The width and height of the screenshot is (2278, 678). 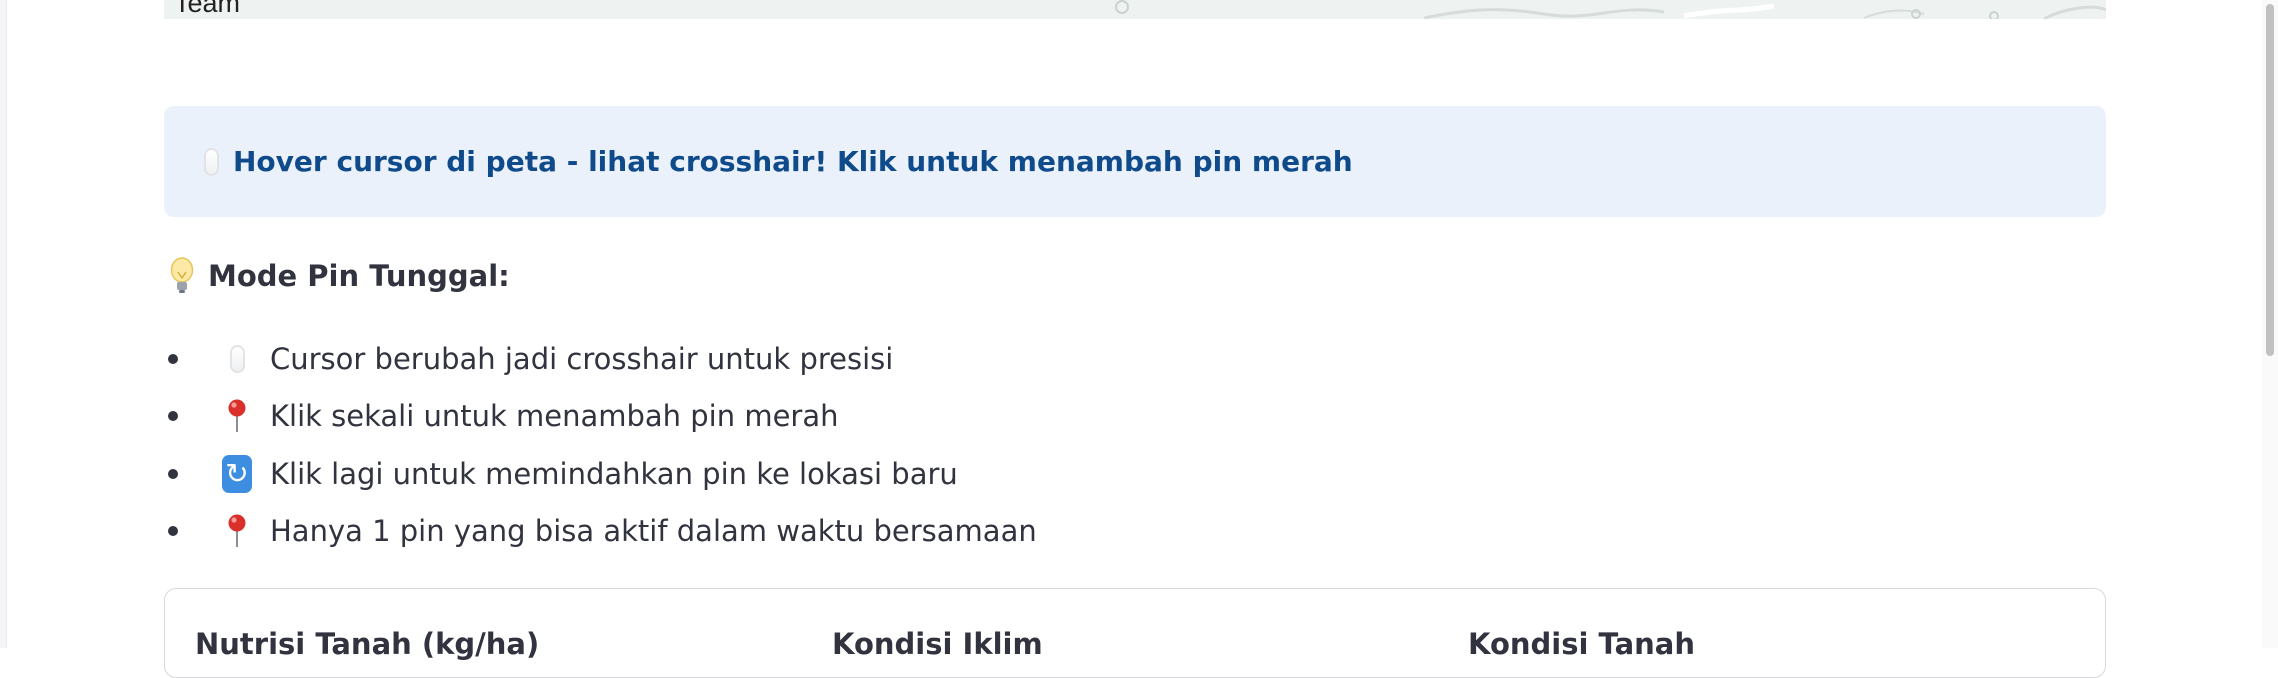 What do you see at coordinates (1610, 9) in the screenshot?
I see `map-features` at bounding box center [1610, 9].